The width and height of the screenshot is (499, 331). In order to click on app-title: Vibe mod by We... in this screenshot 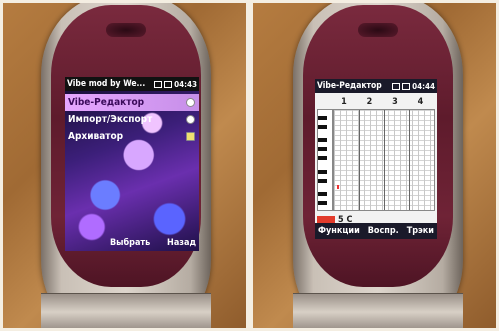, I will do `click(106, 84)`.